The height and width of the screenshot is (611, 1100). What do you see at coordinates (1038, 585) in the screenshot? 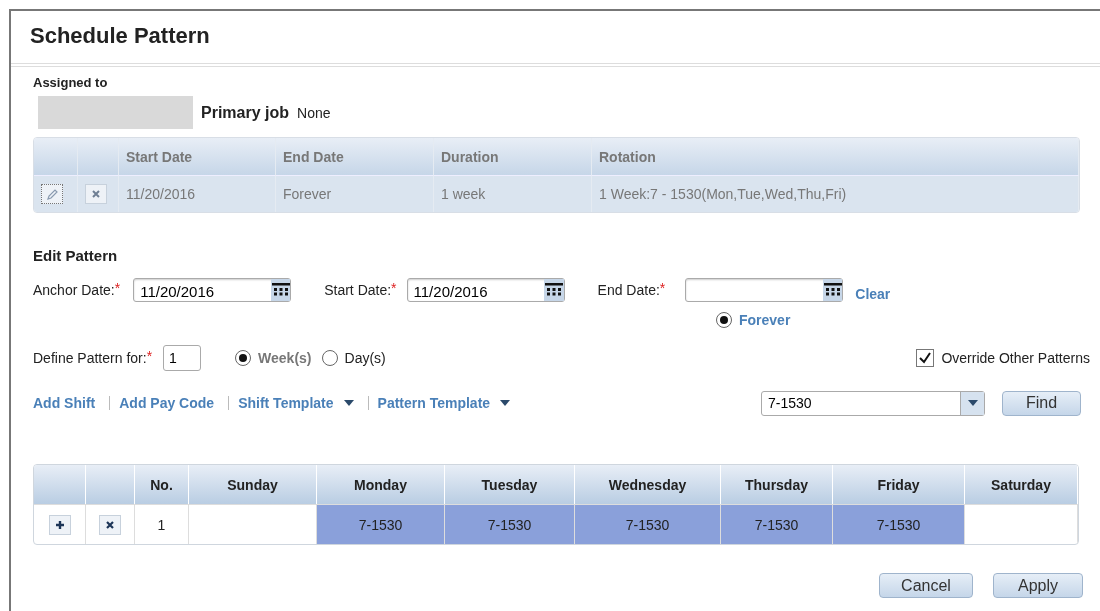
I see `dialog-button: Apply` at bounding box center [1038, 585].